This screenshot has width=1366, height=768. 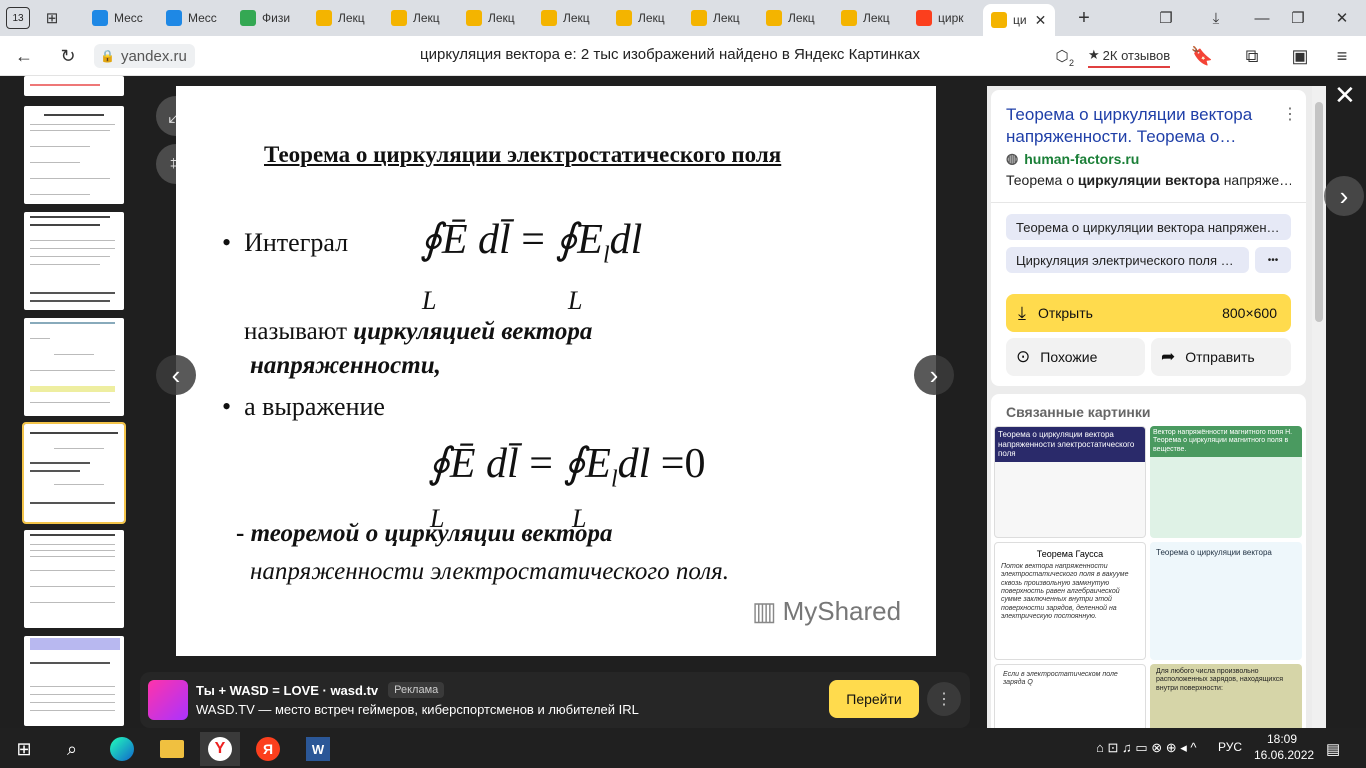 I want to click on close-window-button: ✕, so click(x=1342, y=18).